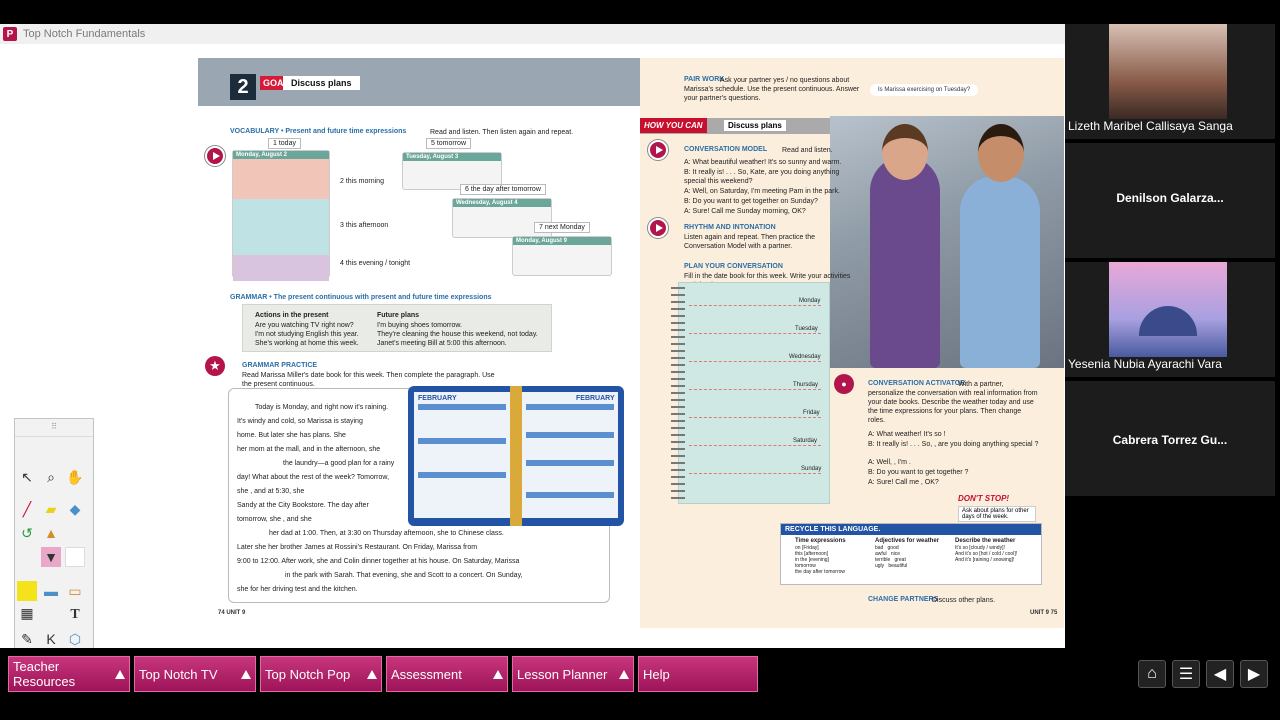 This screenshot has height=720, width=1280. I want to click on lesson-number: 2, so click(243, 87).